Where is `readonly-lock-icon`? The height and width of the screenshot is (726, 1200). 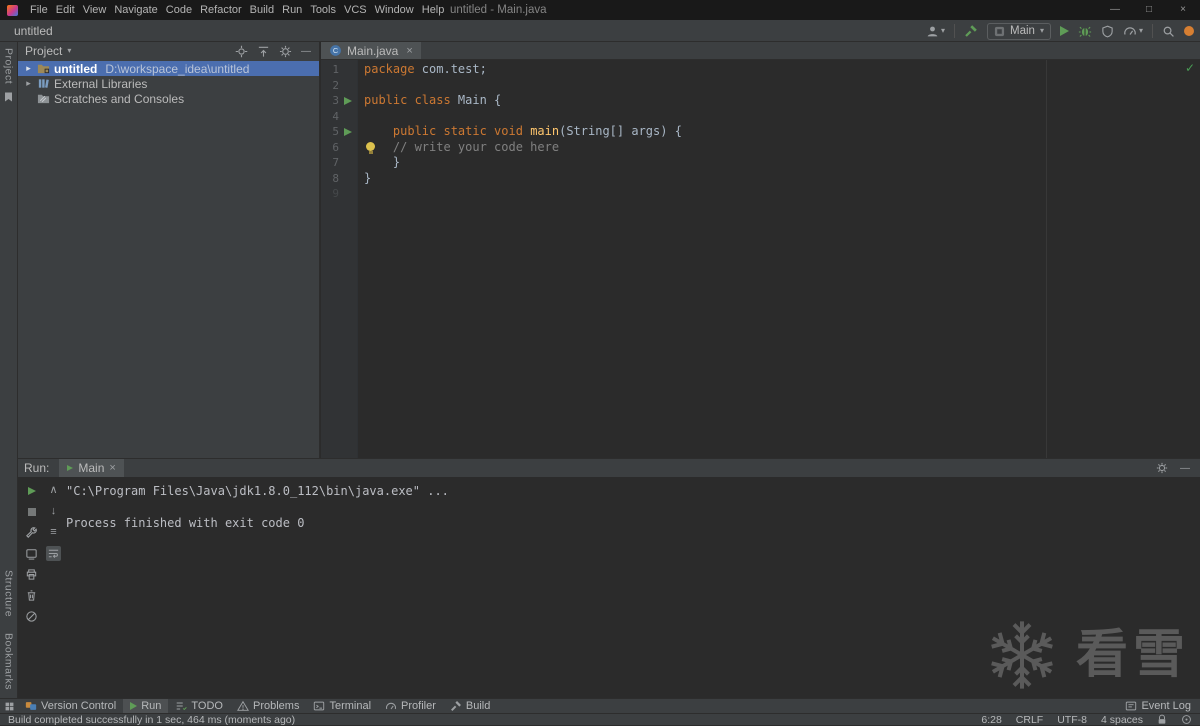
readonly-lock-icon is located at coordinates (1162, 719).